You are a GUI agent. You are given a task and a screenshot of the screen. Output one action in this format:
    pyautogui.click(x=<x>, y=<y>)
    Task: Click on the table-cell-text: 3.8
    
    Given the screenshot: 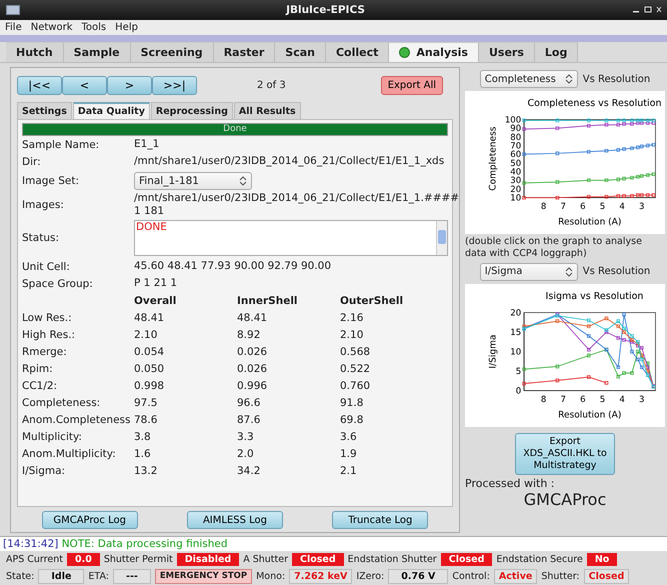 What is the action you would take?
    pyautogui.click(x=143, y=436)
    